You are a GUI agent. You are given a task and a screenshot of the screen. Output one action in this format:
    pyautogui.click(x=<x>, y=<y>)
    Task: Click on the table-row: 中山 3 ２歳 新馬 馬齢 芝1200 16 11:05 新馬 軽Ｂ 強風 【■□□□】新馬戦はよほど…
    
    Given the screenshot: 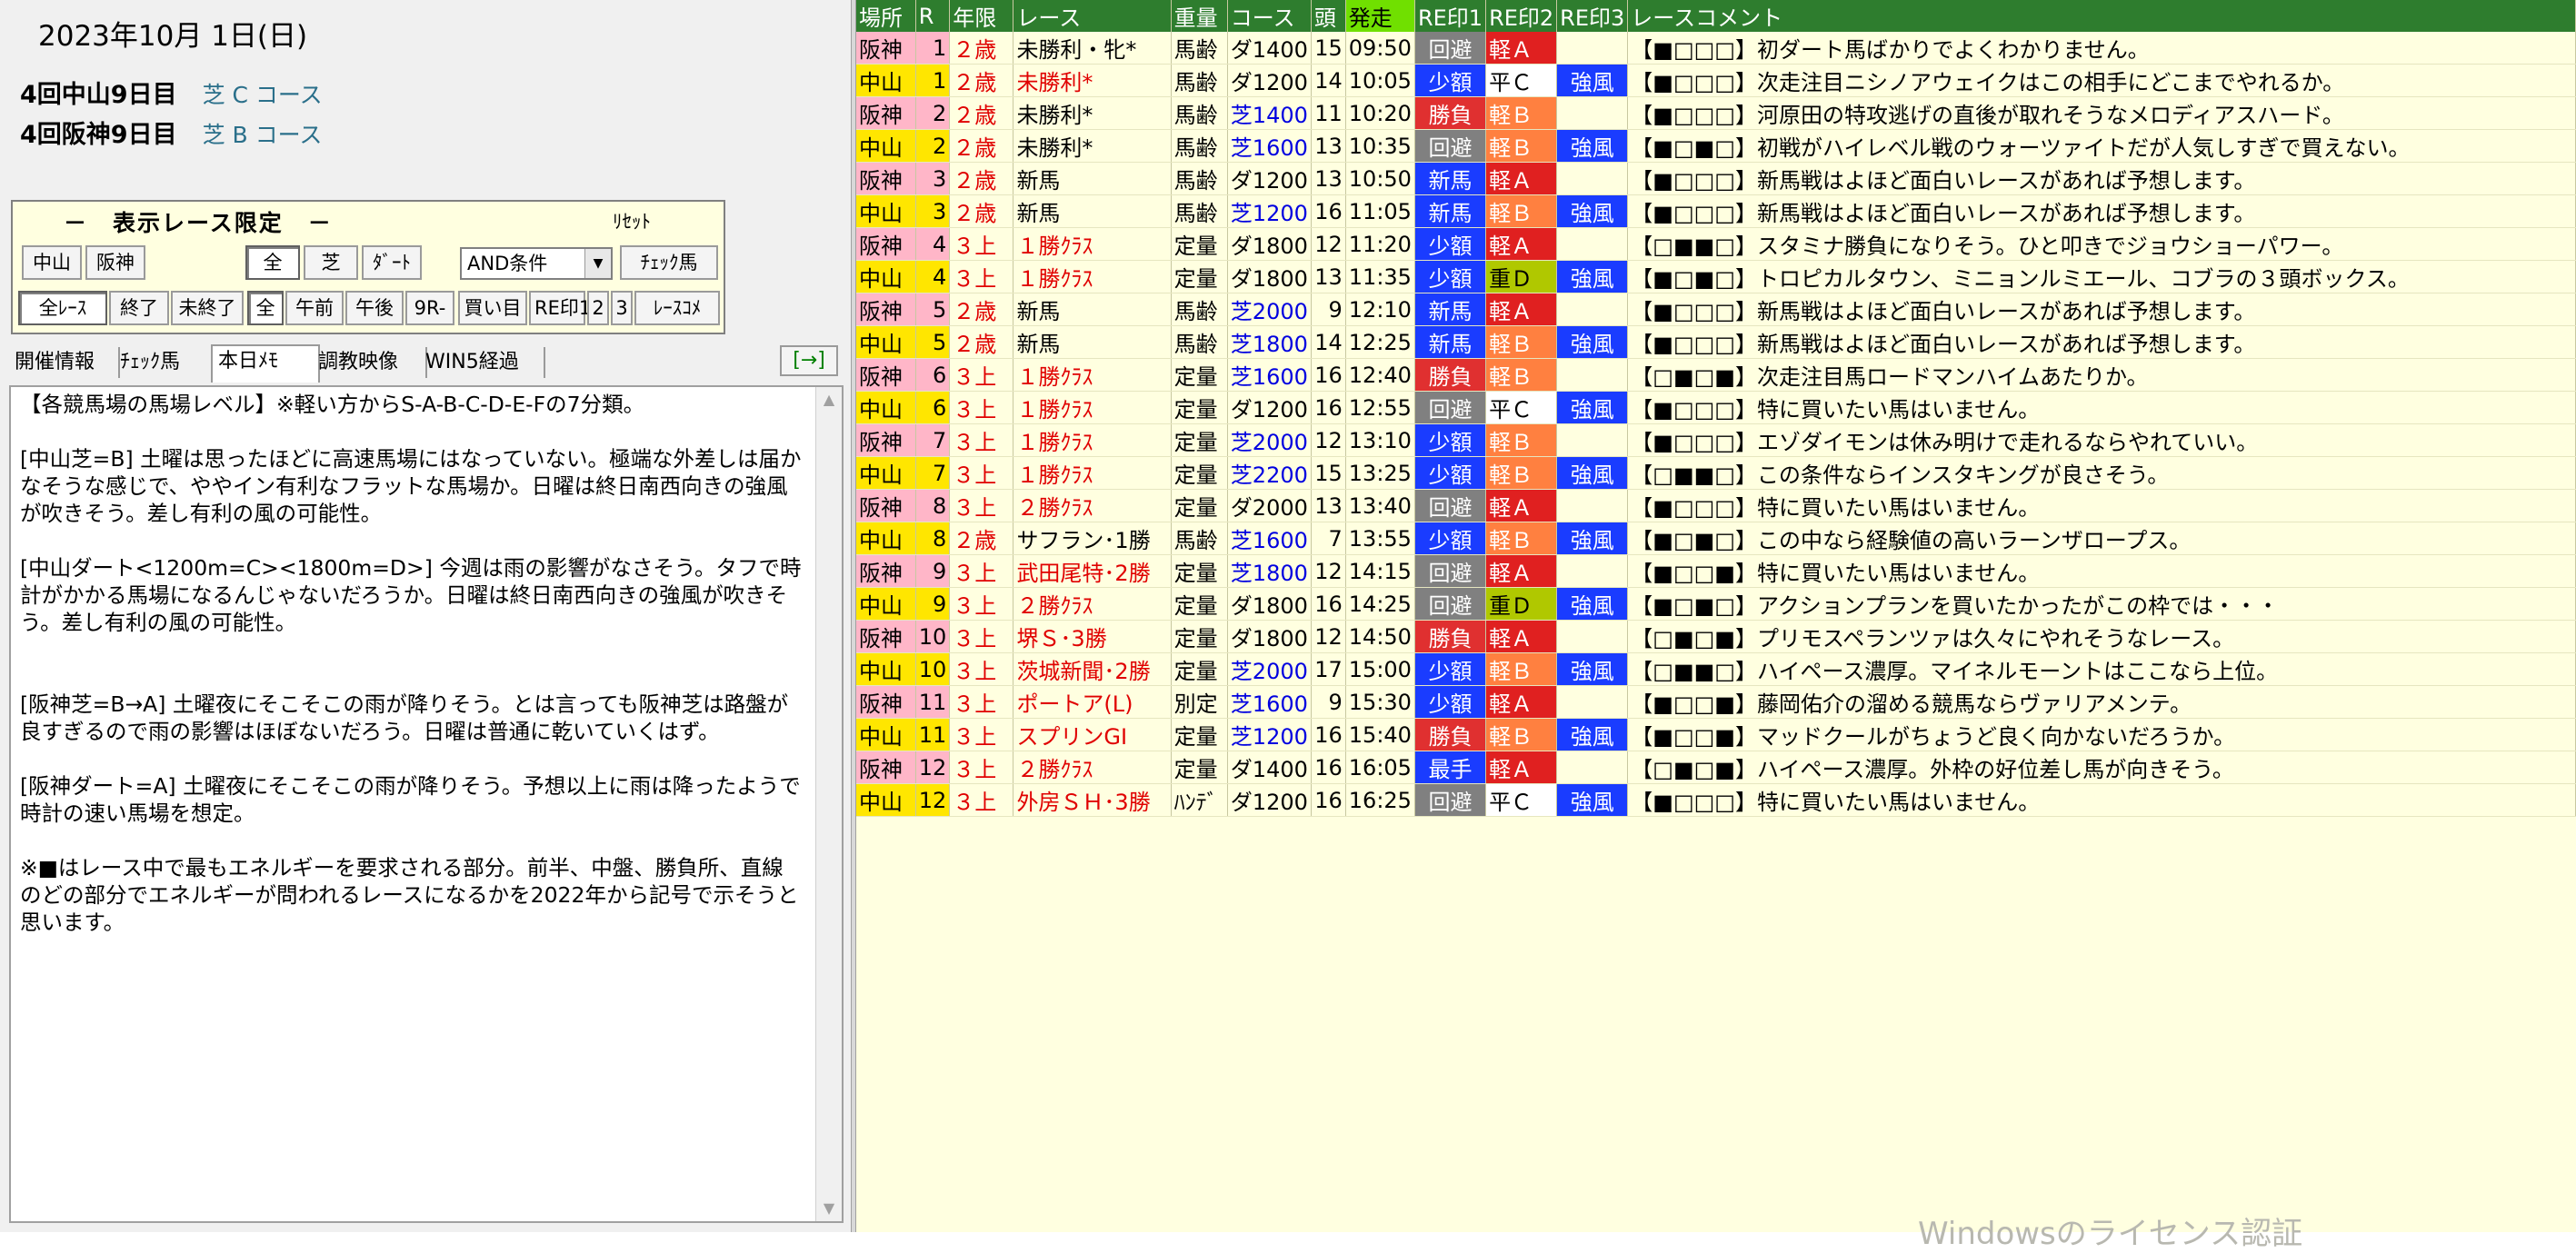 What is the action you would take?
    pyautogui.click(x=1716, y=211)
    